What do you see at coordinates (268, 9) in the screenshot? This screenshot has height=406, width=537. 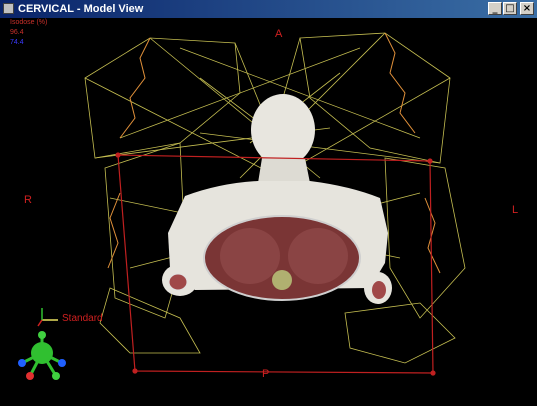 I see `title-bar: CERVICAL - Model View _ □ ×` at bounding box center [268, 9].